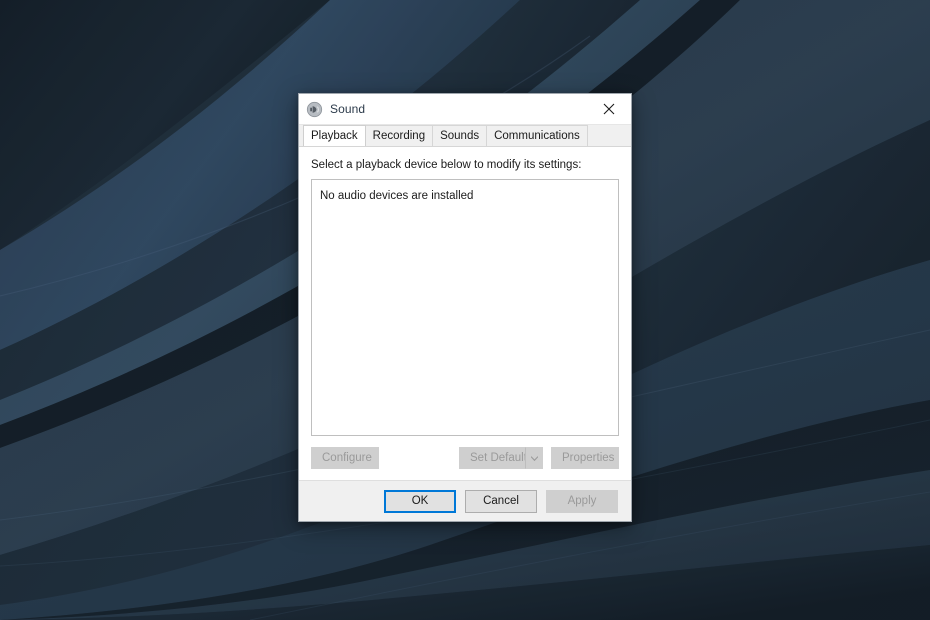 The image size is (930, 620). Describe the element at coordinates (348, 109) in the screenshot. I see `dialog-title: Sound` at that location.